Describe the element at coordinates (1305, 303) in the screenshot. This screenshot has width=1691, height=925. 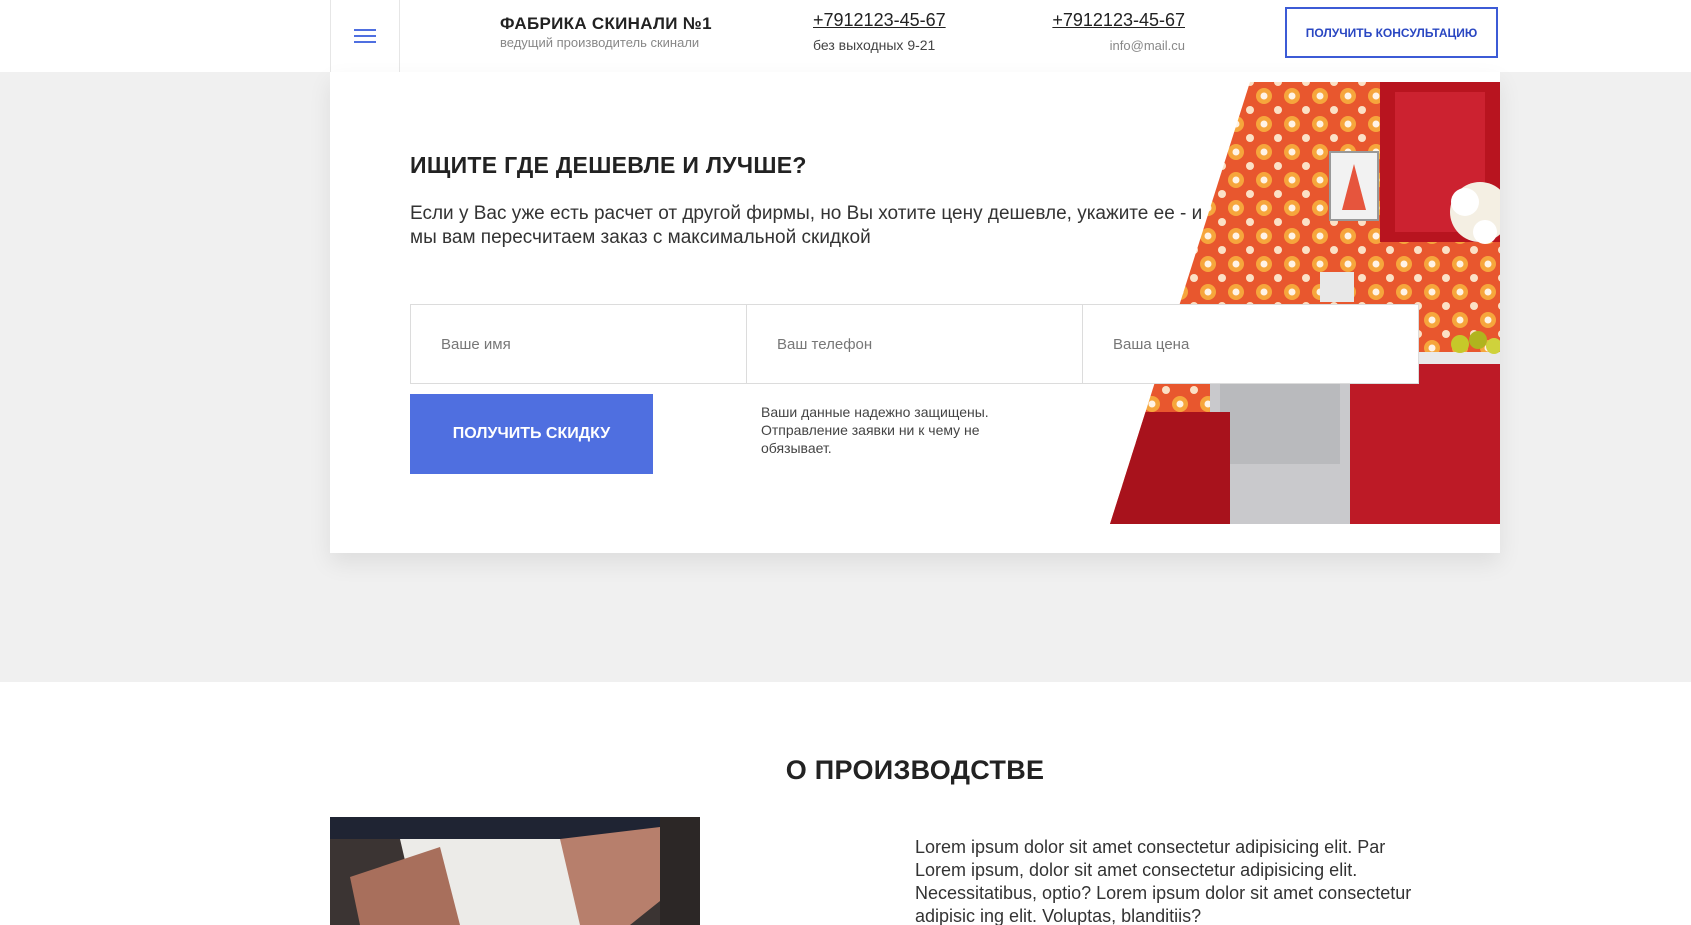
I see `kitchen-photo` at that location.